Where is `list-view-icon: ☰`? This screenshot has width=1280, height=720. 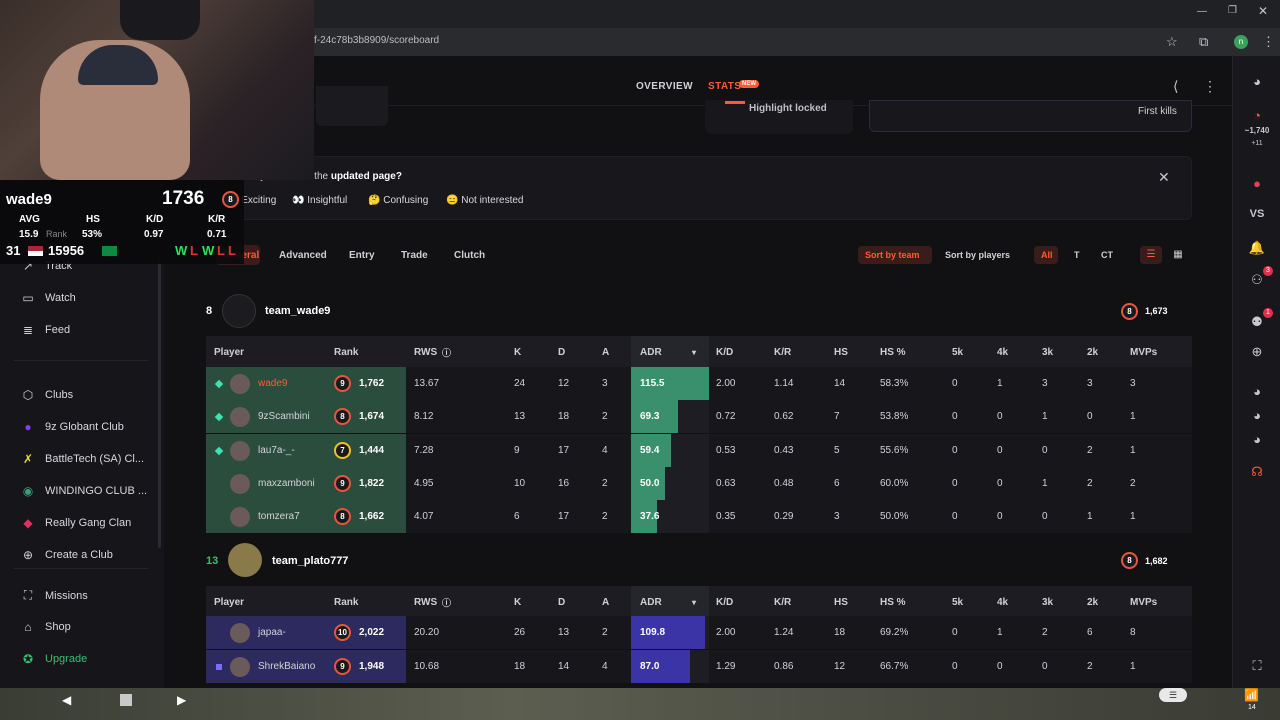
list-view-icon: ☰ is located at coordinates (1151, 255).